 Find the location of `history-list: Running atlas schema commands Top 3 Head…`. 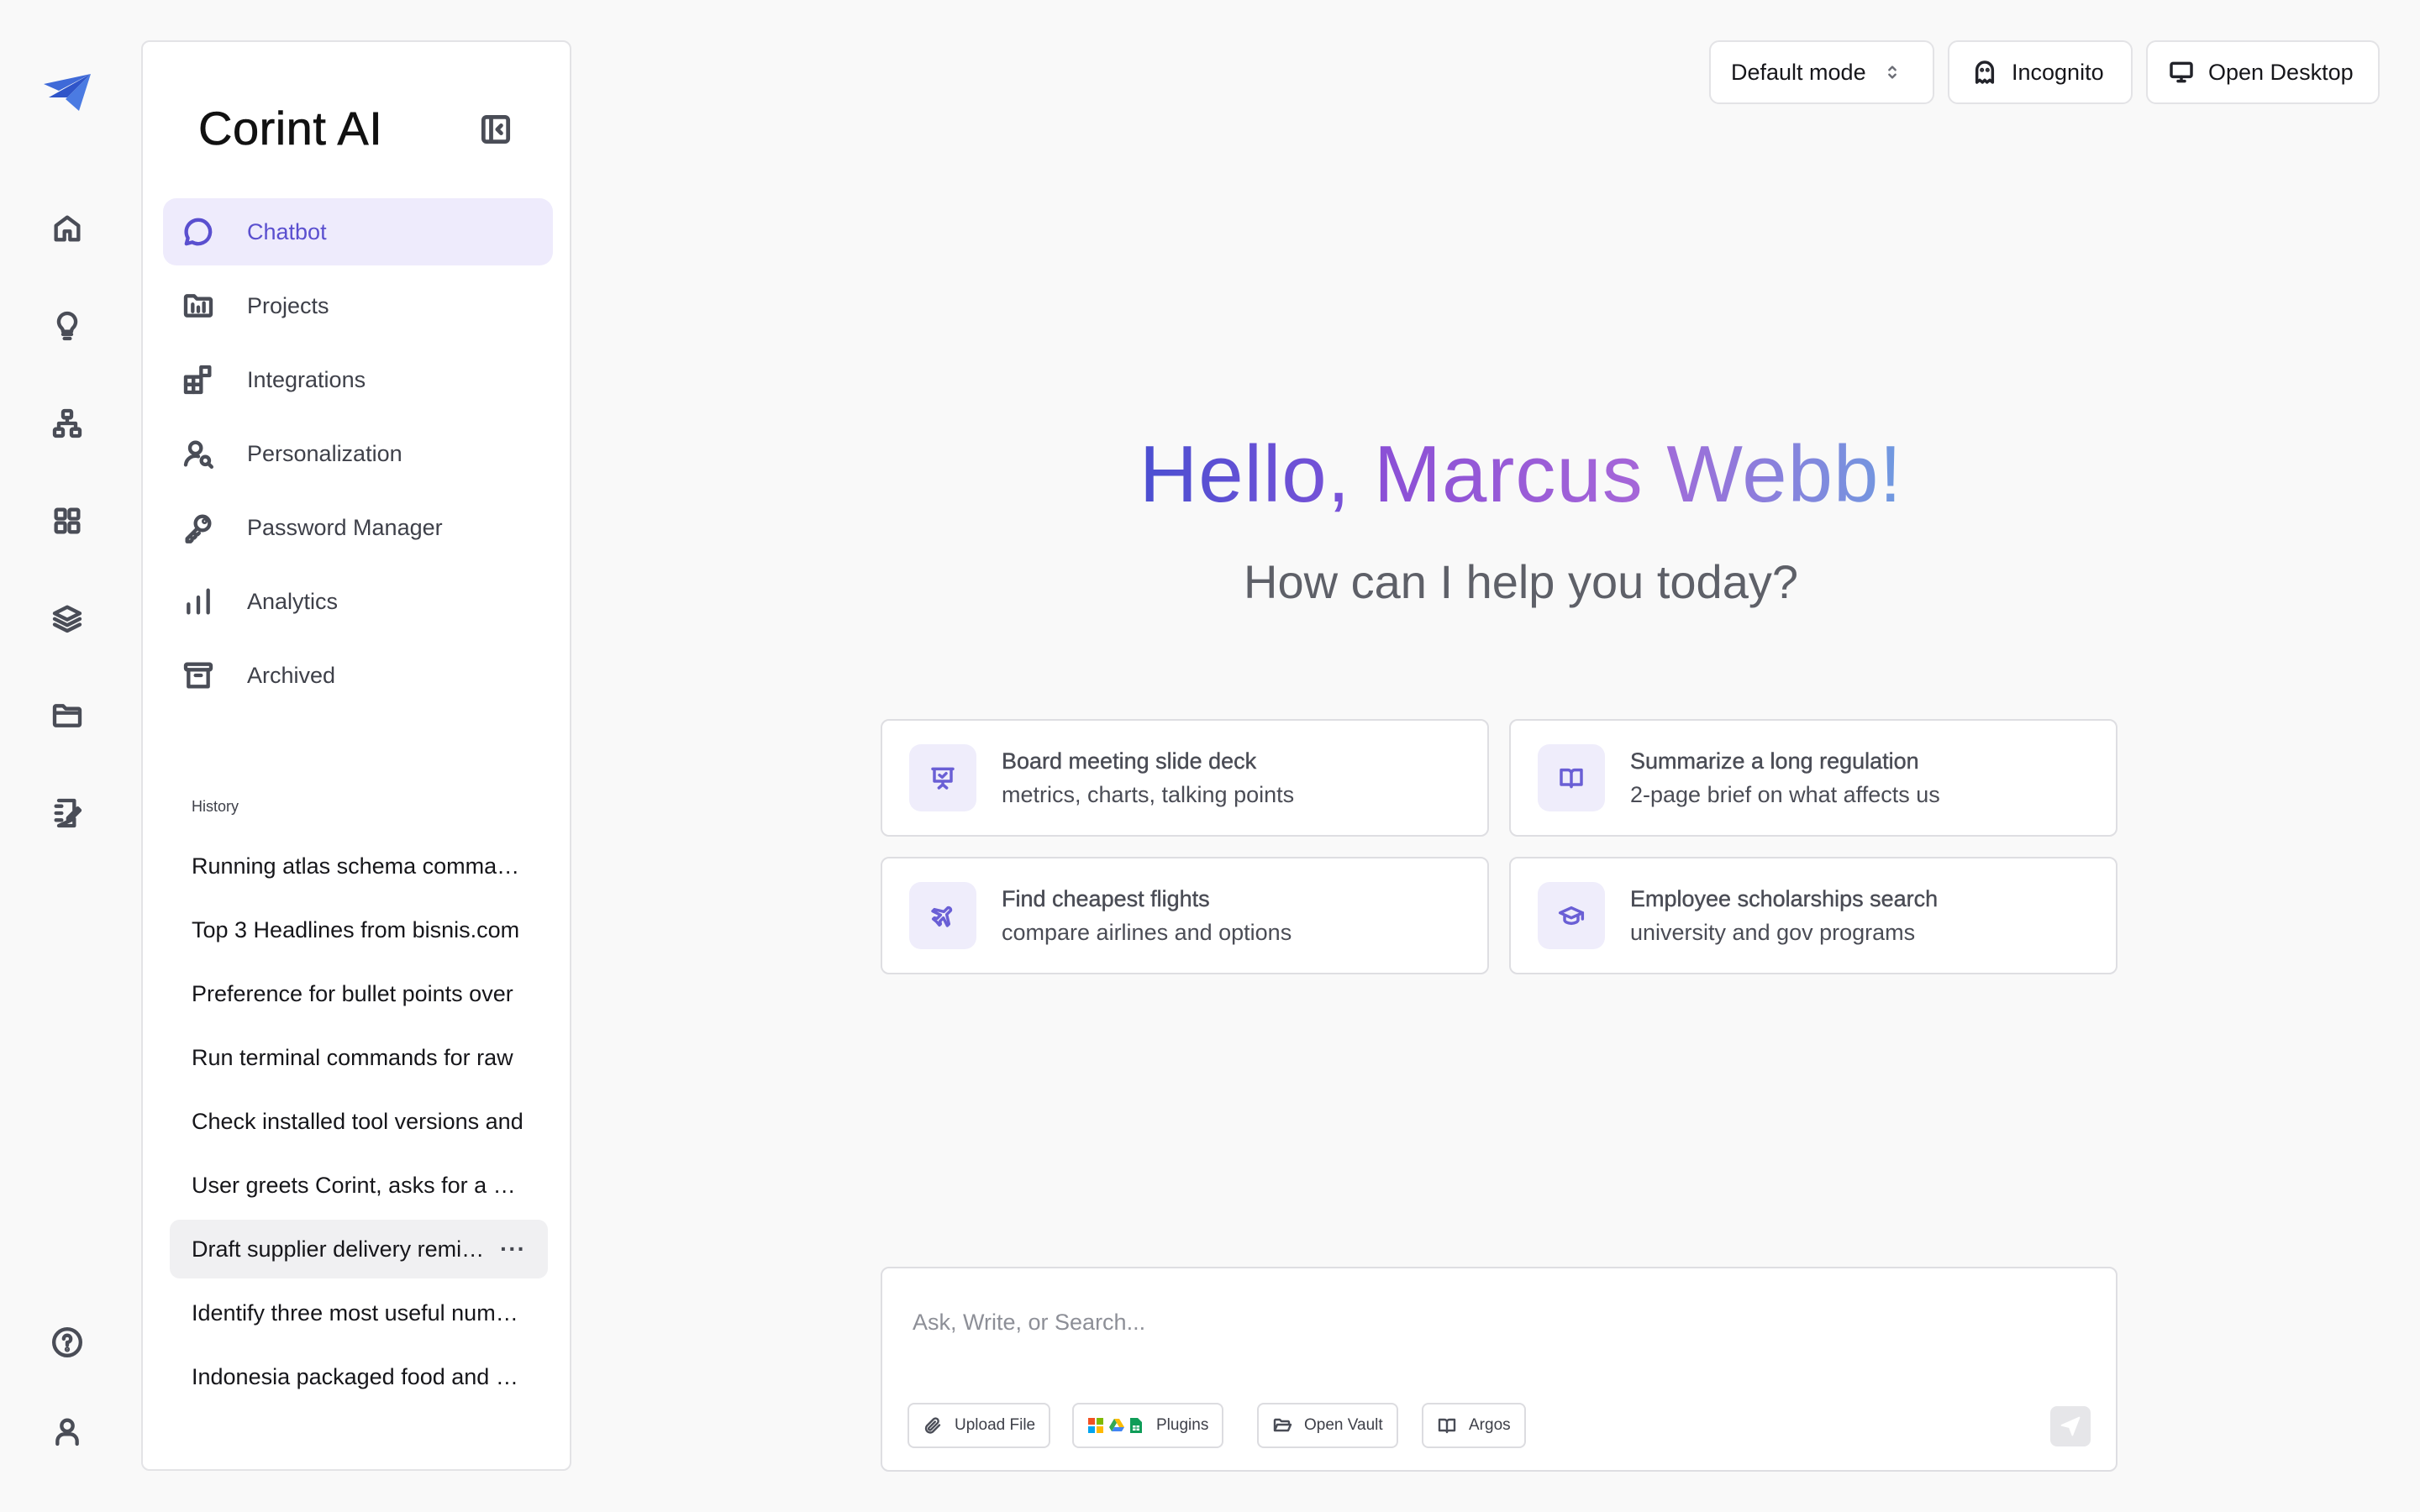

history-list: Running atlas schema commands Top 3 Head… is located at coordinates (359, 1124).